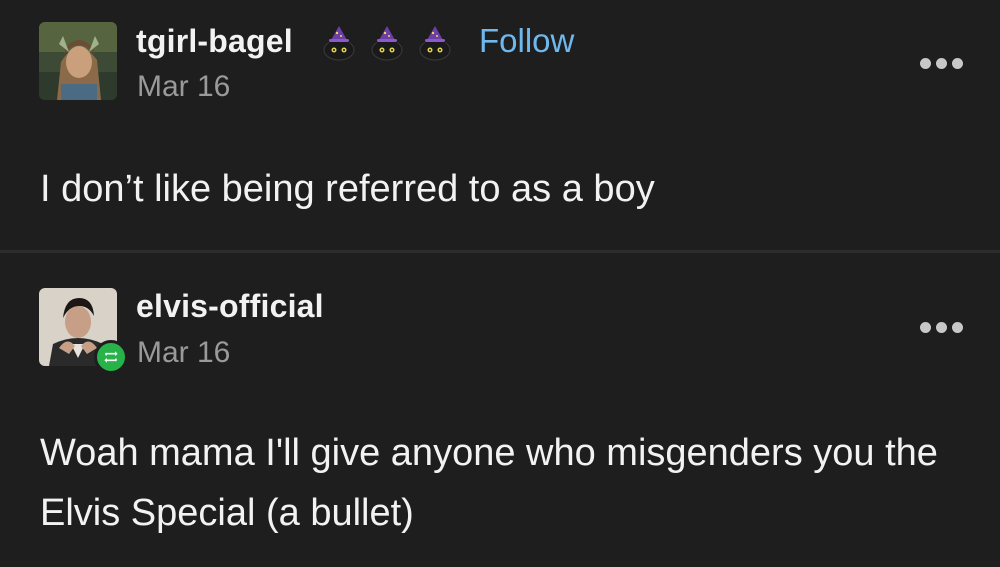  What do you see at coordinates (230, 306) in the screenshot?
I see `username: elvis-official` at bounding box center [230, 306].